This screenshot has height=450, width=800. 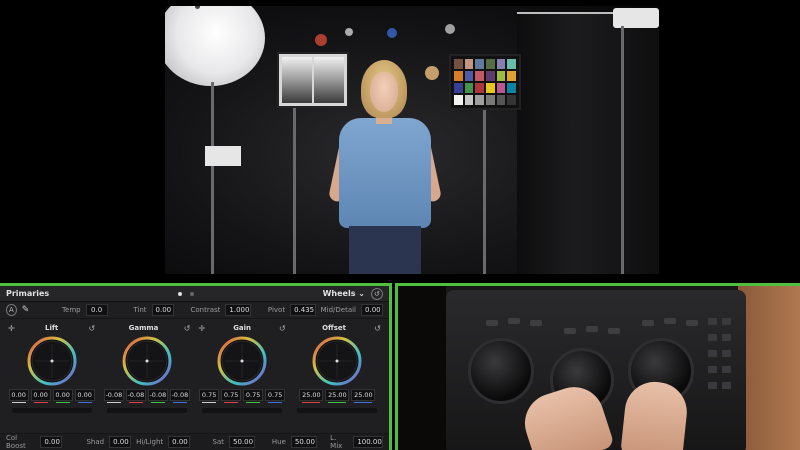 I want to click on auto-balance-icon: A, so click(x=11, y=310).